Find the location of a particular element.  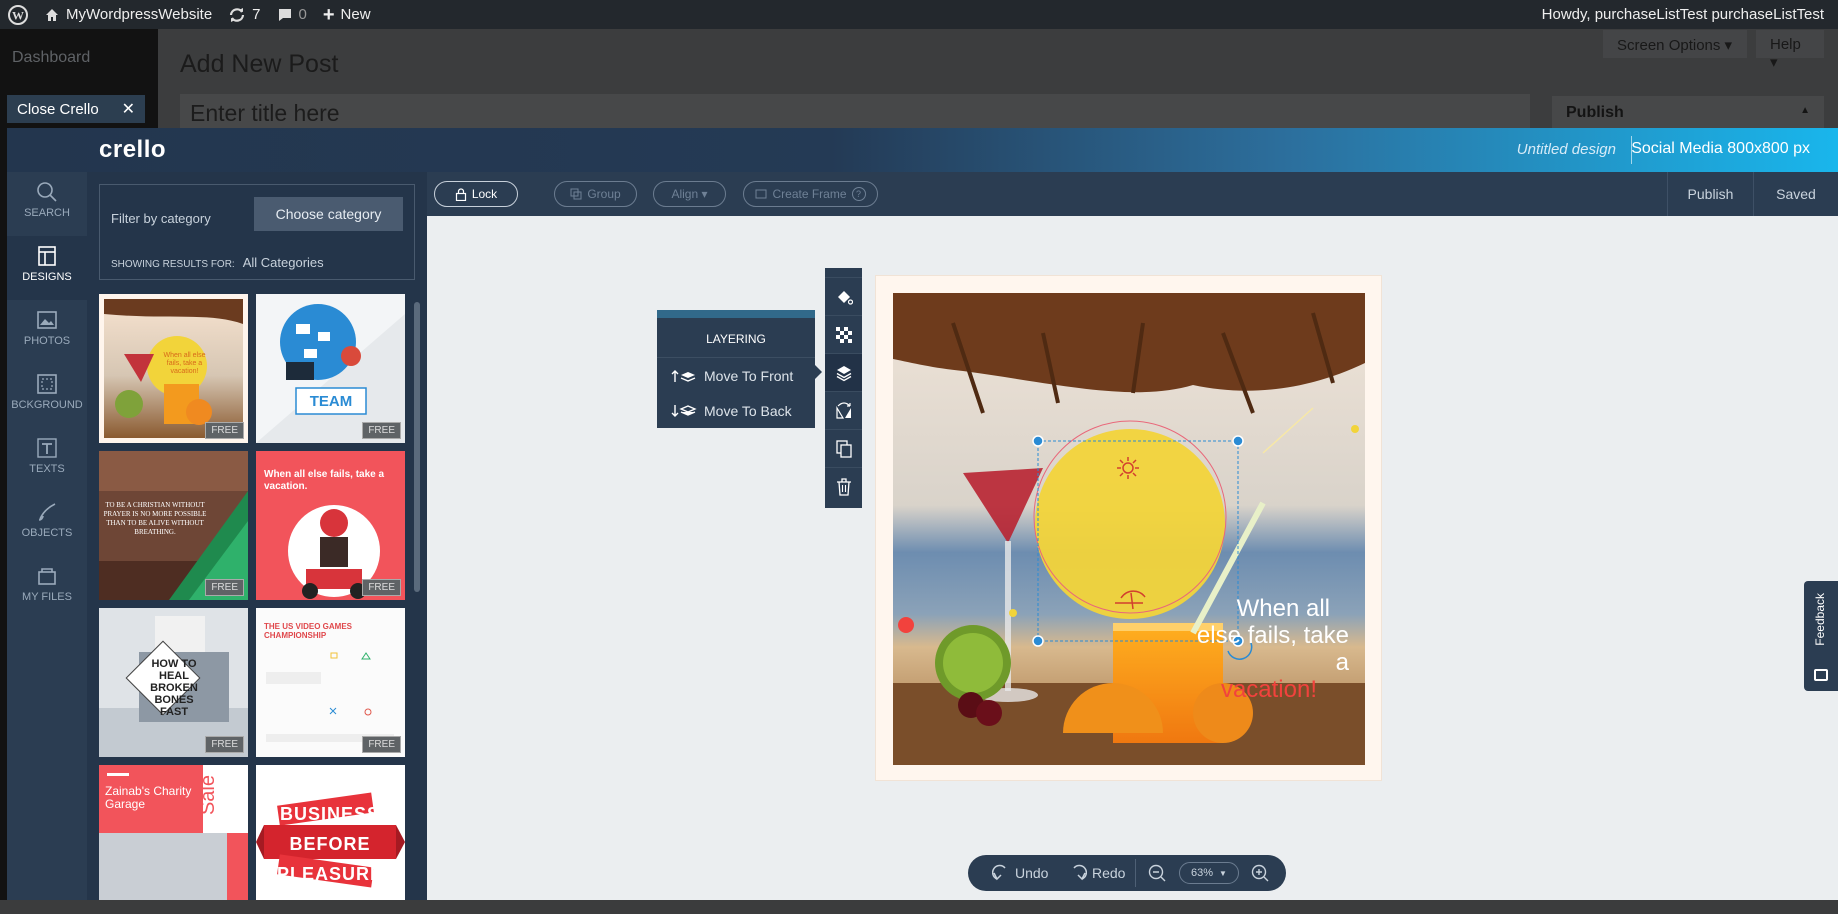

move-to-back-button: Move To Back is located at coordinates (736, 410).